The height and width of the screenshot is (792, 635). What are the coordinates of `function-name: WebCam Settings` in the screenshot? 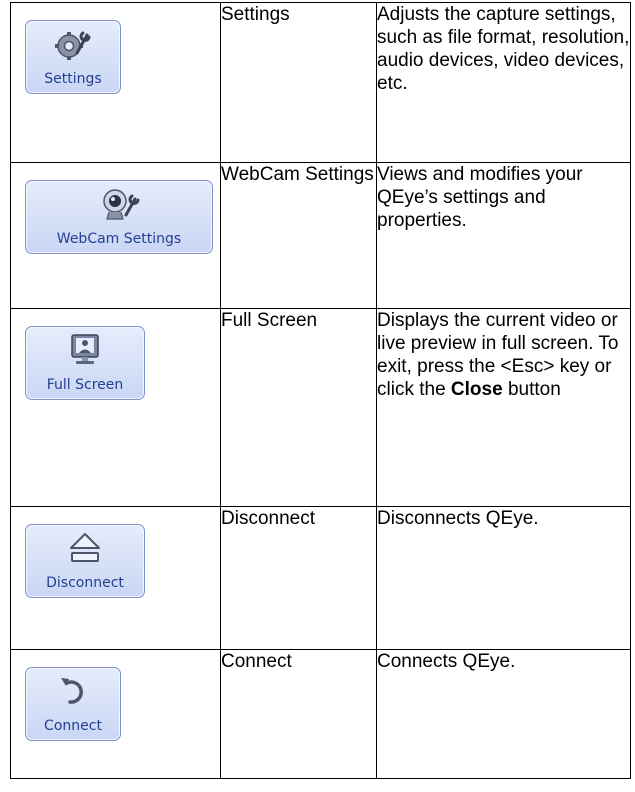 It's located at (298, 235).